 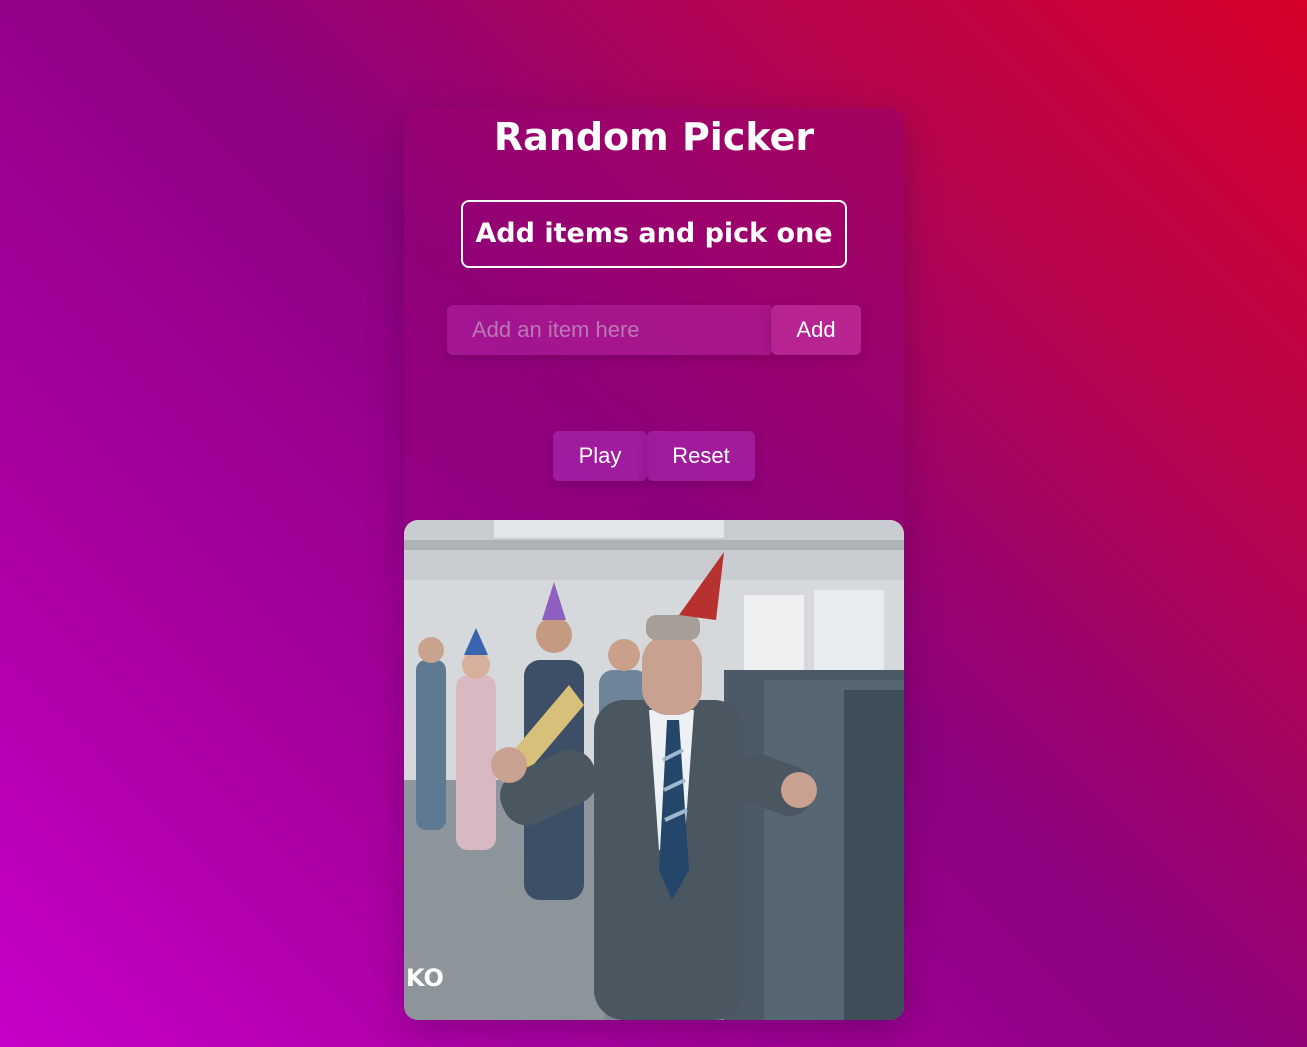 I want to click on add-button: Add, so click(x=816, y=330).